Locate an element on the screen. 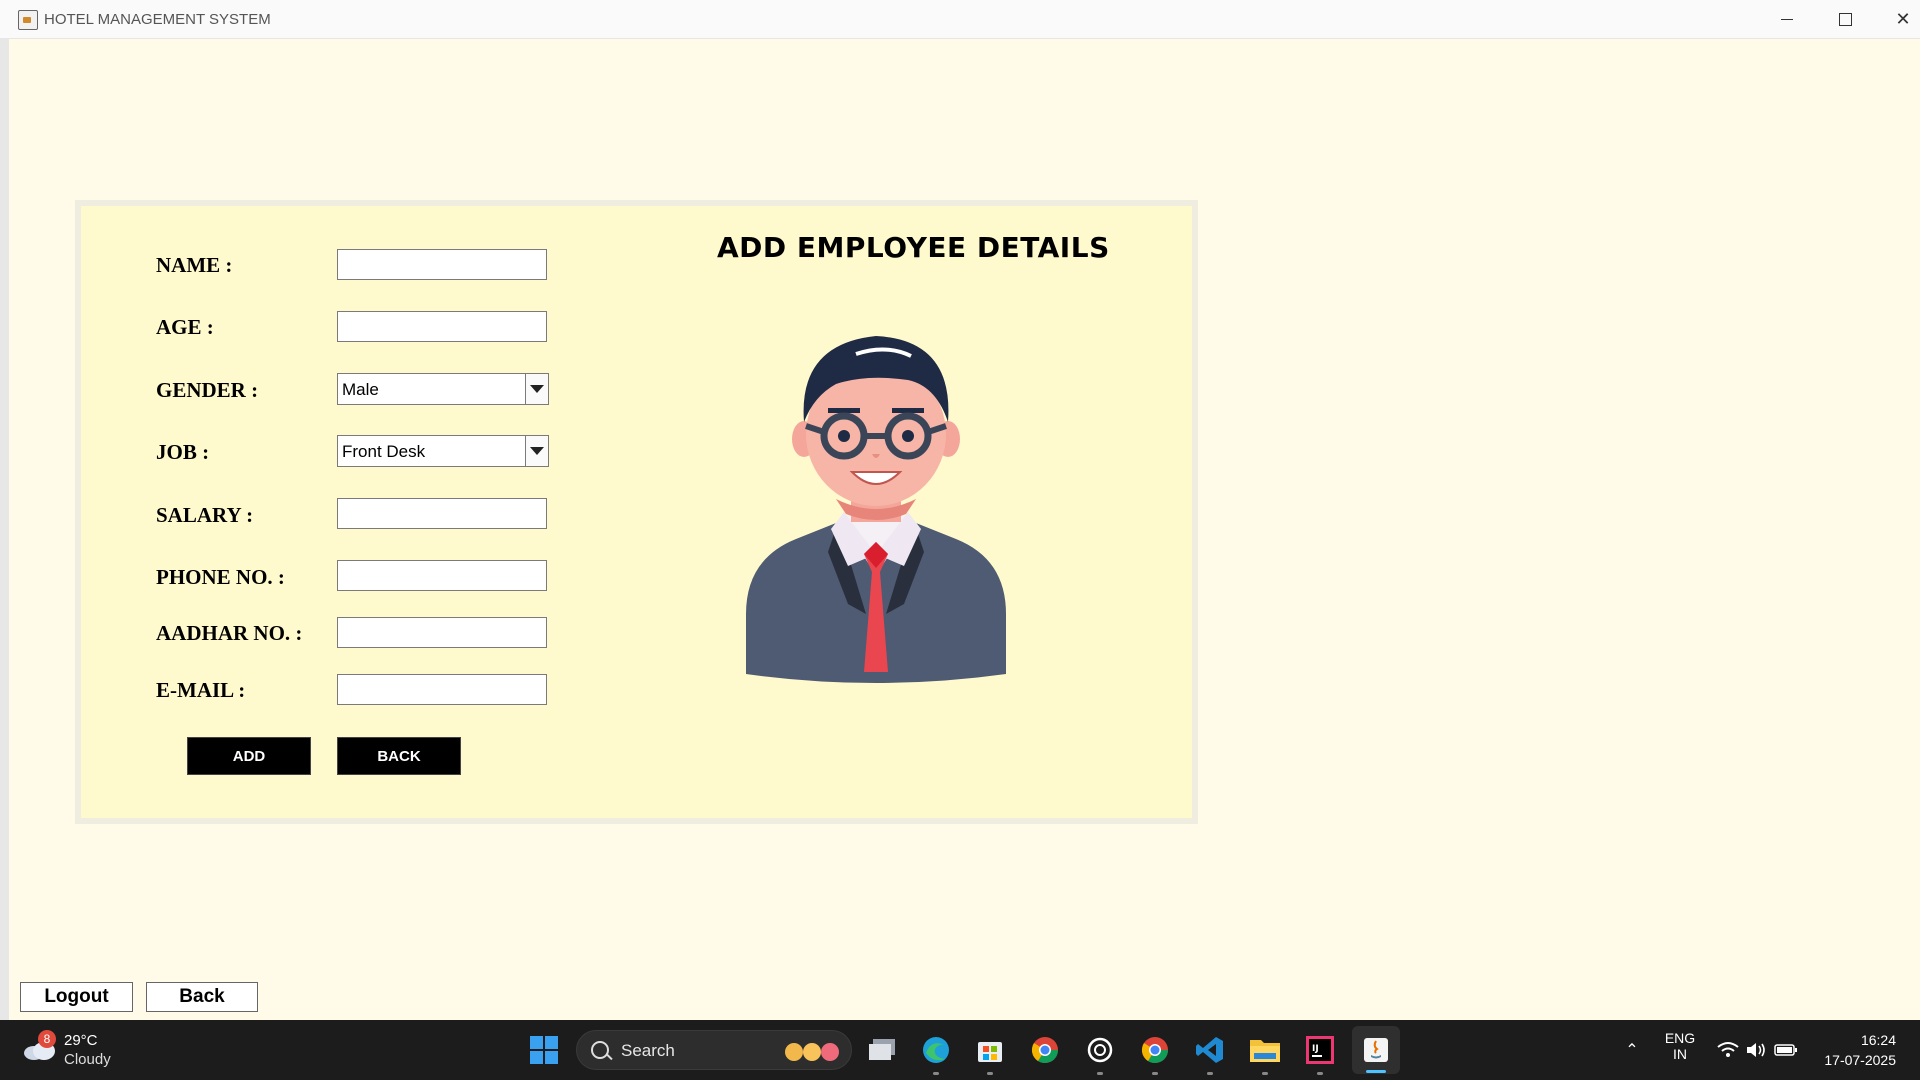  job-select: Front Desk is located at coordinates (443, 451).